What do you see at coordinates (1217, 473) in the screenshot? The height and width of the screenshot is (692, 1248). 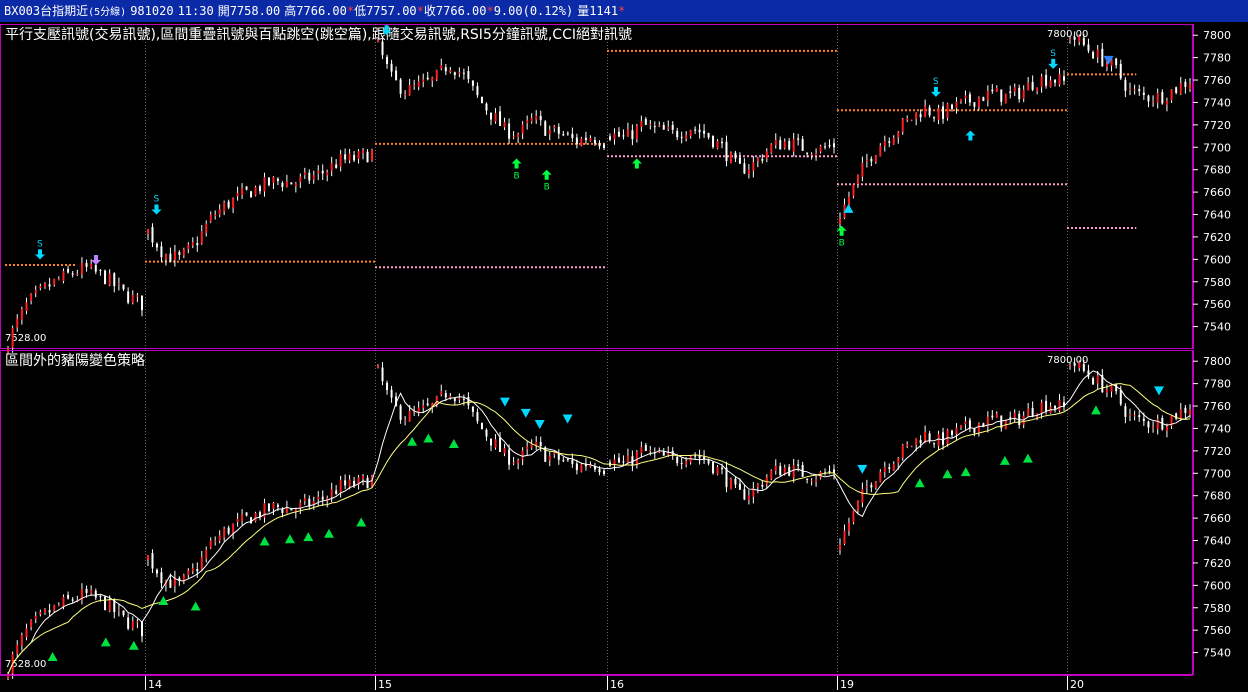 I see `y-tick-label: 7700` at bounding box center [1217, 473].